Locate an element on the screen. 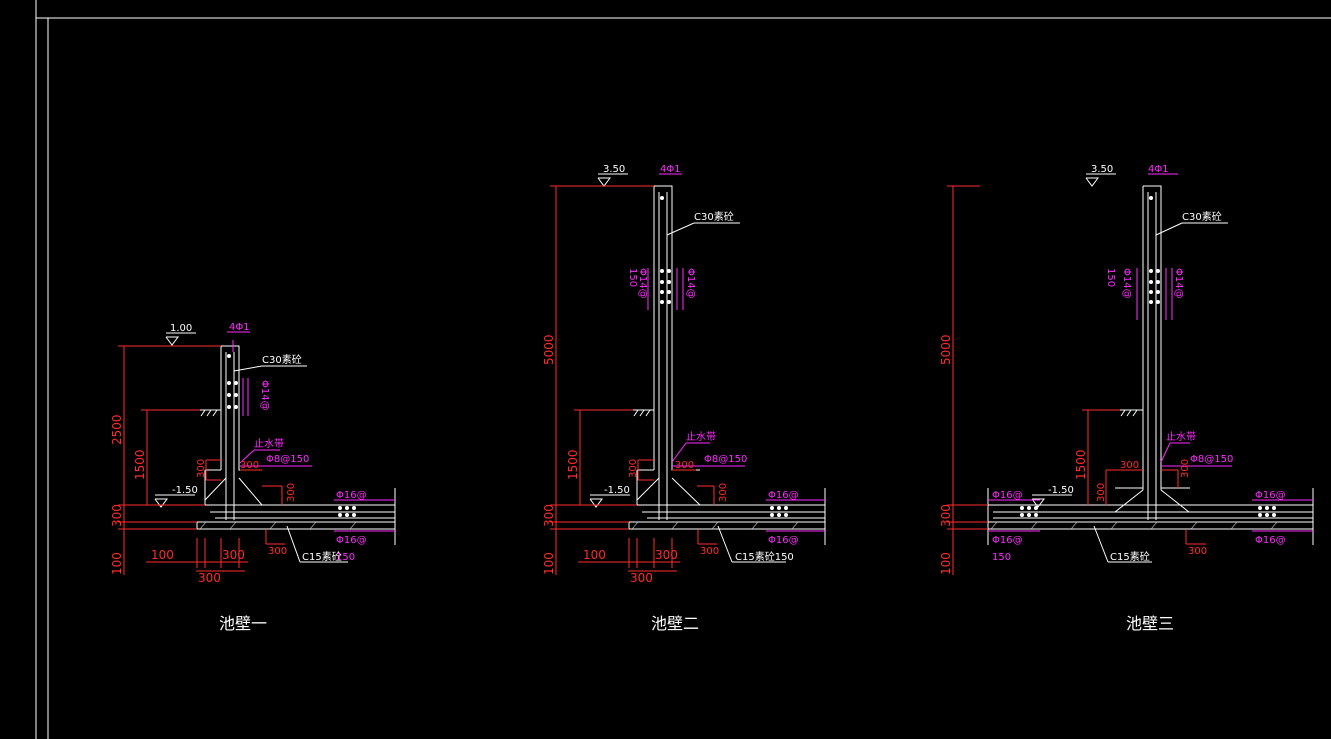 Image resolution: width=1331 pixels, height=739 pixels. concrete-label-3: C30素砼 is located at coordinates (1202, 216).